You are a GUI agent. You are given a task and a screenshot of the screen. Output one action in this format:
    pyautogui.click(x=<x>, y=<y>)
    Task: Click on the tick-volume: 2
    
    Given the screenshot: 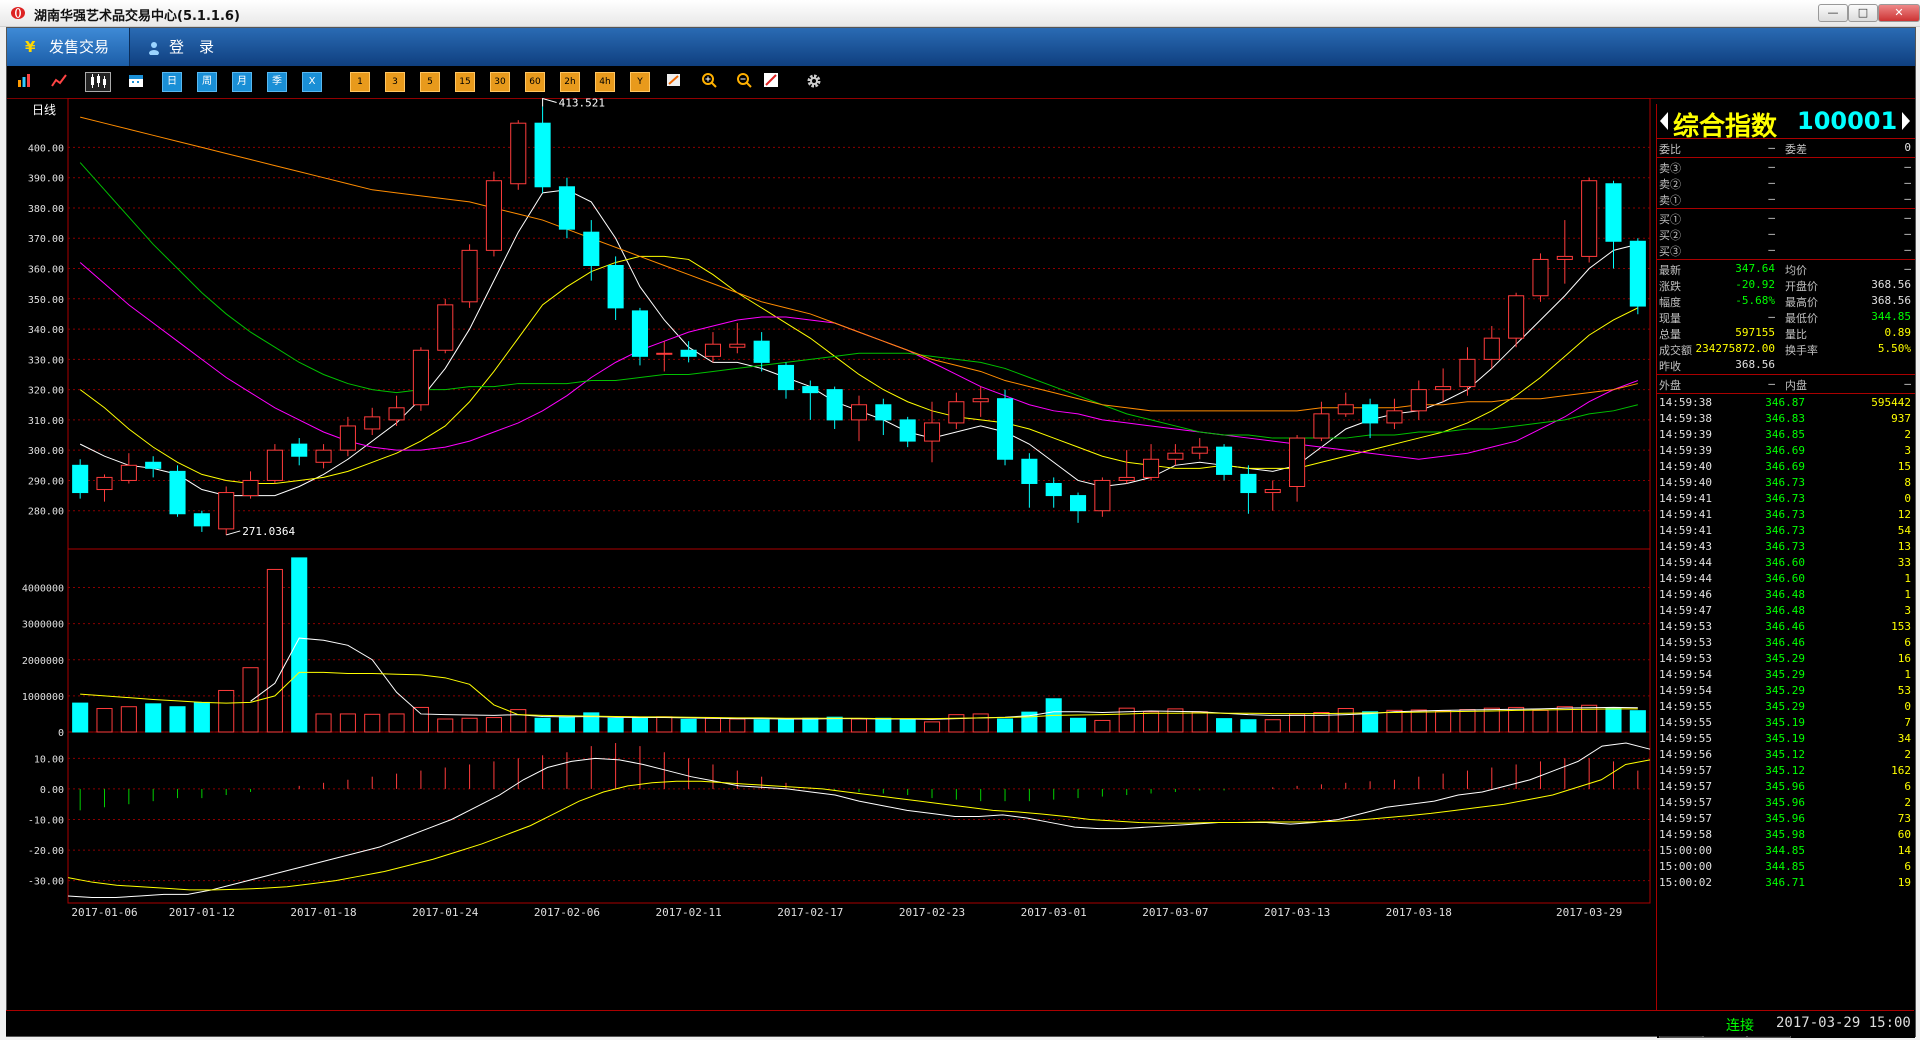 What is the action you would take?
    pyautogui.click(x=1907, y=802)
    